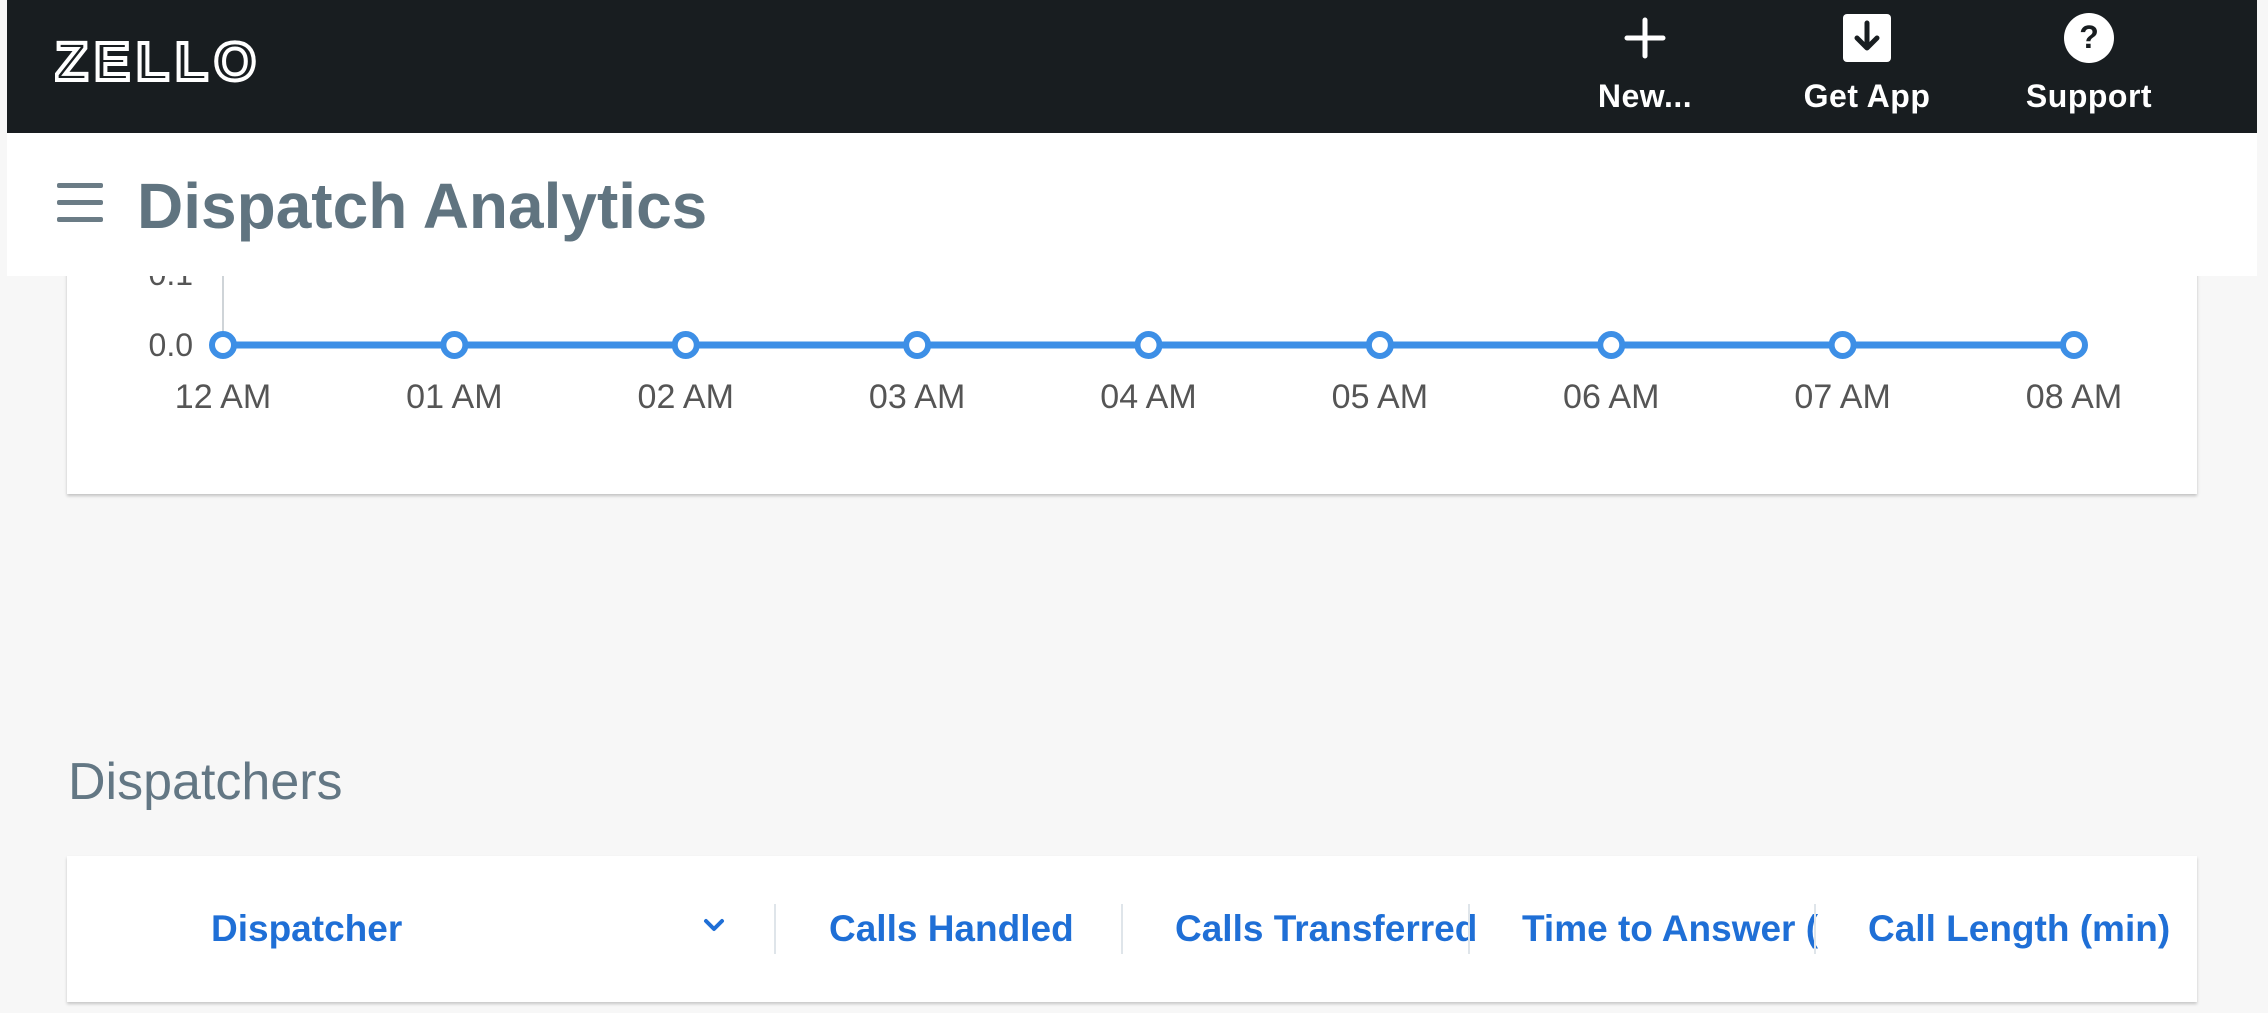 This screenshot has height=1013, width=2268. I want to click on column-header-time-to-answer: Time to Answer (, so click(1703, 929).